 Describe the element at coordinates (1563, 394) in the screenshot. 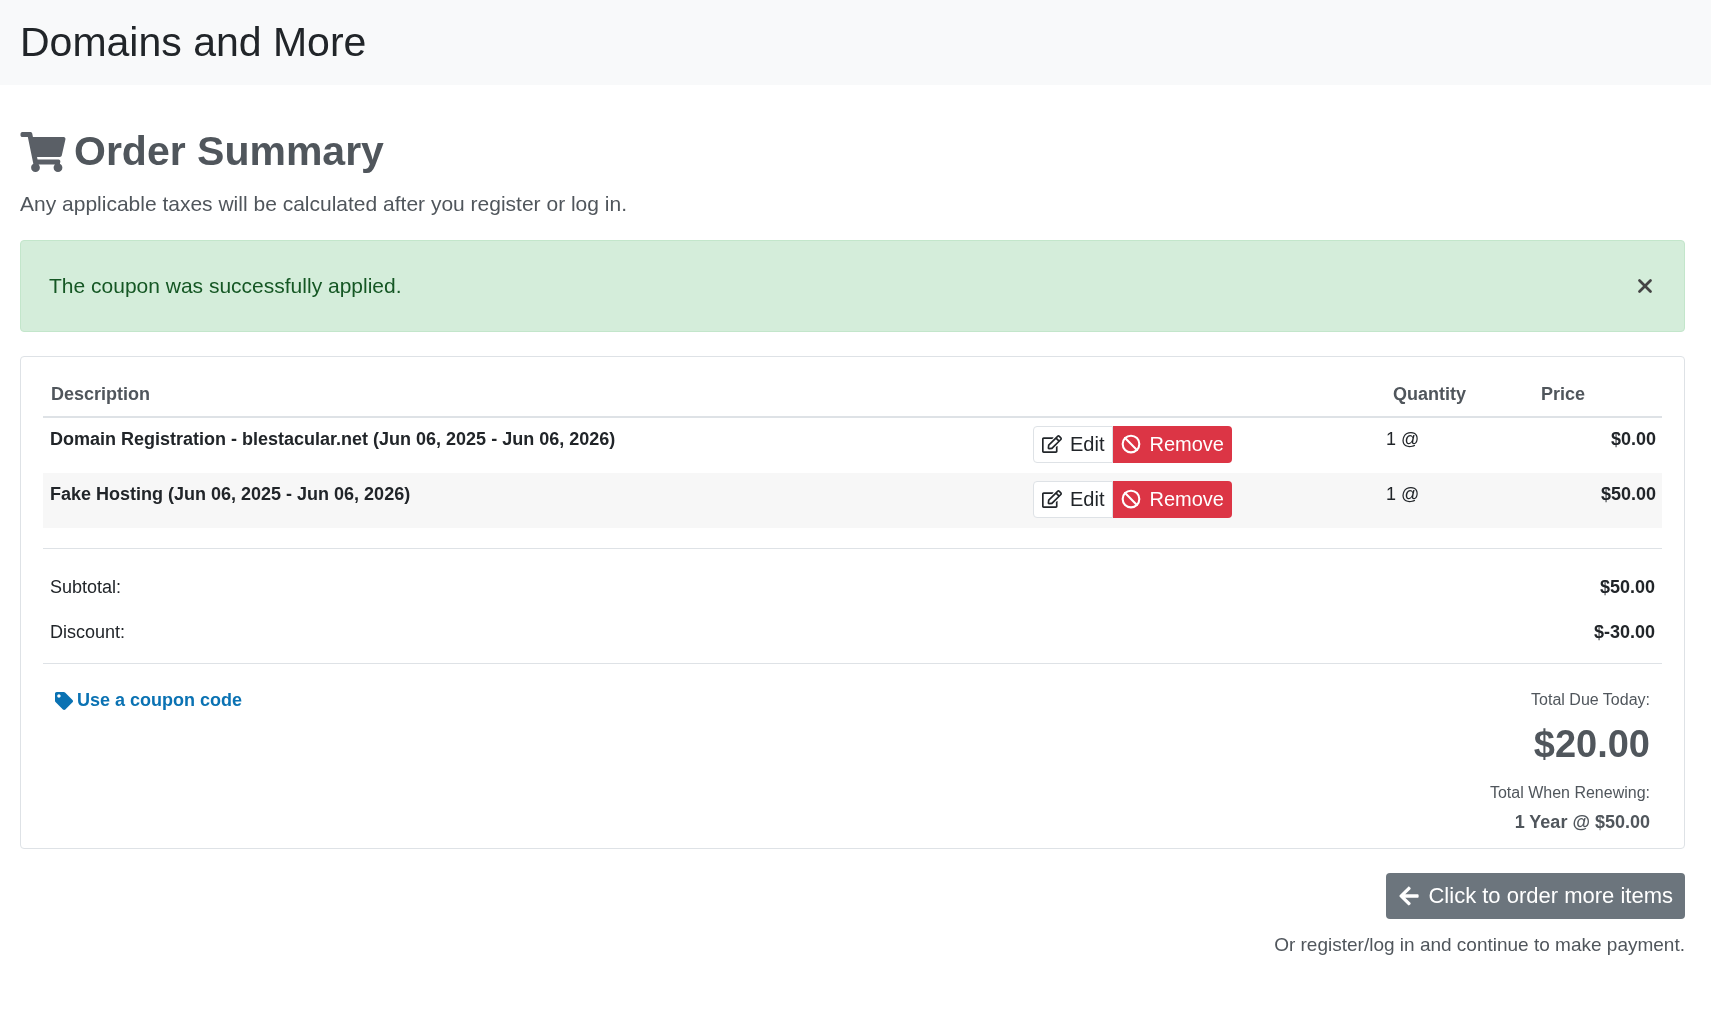

I see `column-header: Price` at that location.